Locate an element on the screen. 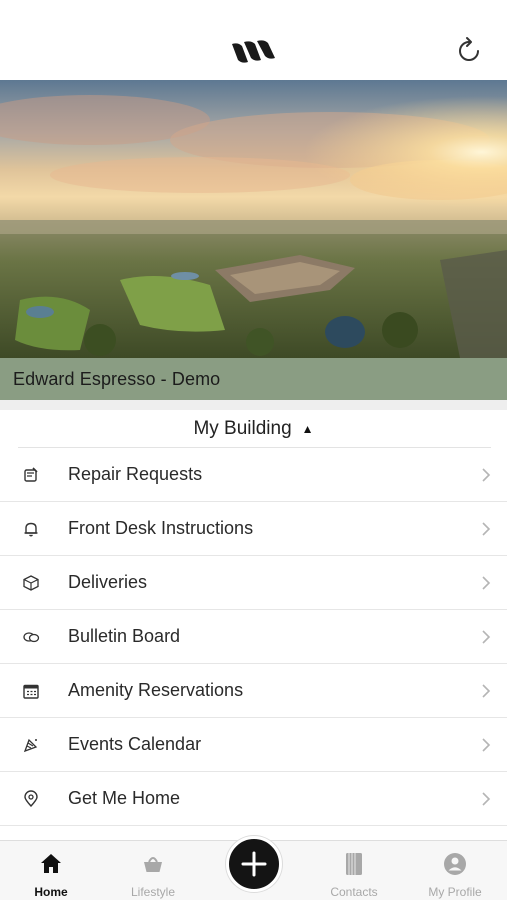  menu-item-label: Deliveries is located at coordinates (108, 582).